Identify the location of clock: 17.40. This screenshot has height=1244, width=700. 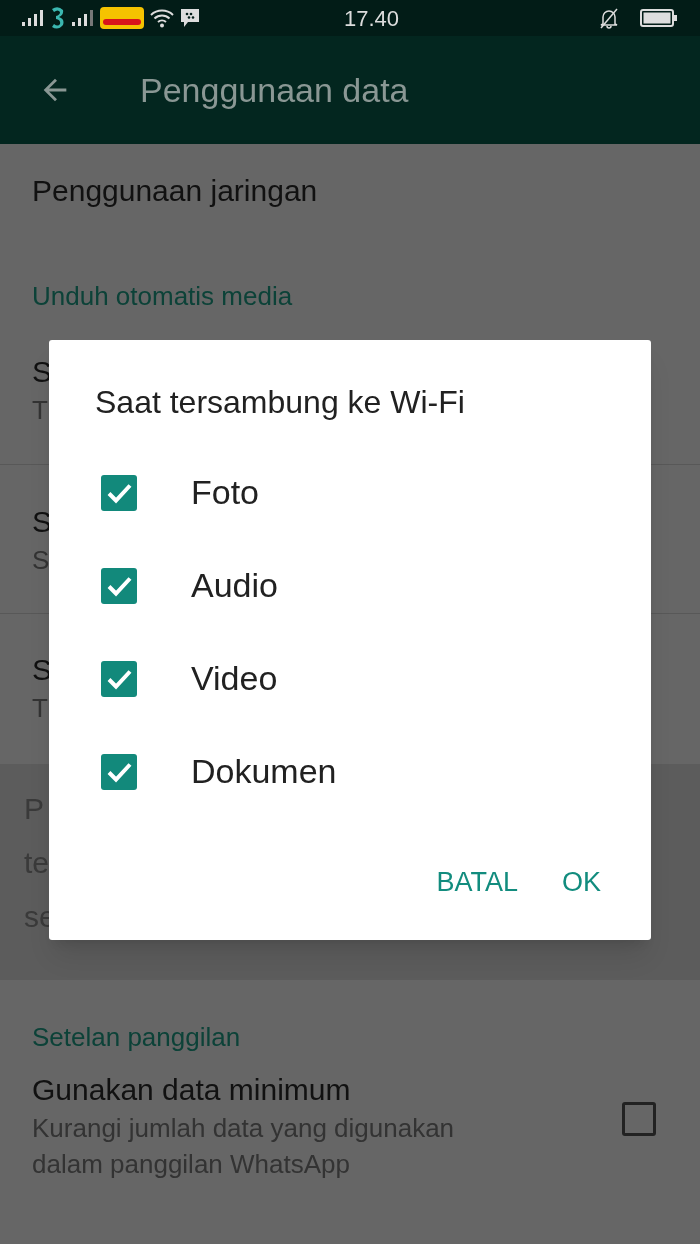
(372, 18).